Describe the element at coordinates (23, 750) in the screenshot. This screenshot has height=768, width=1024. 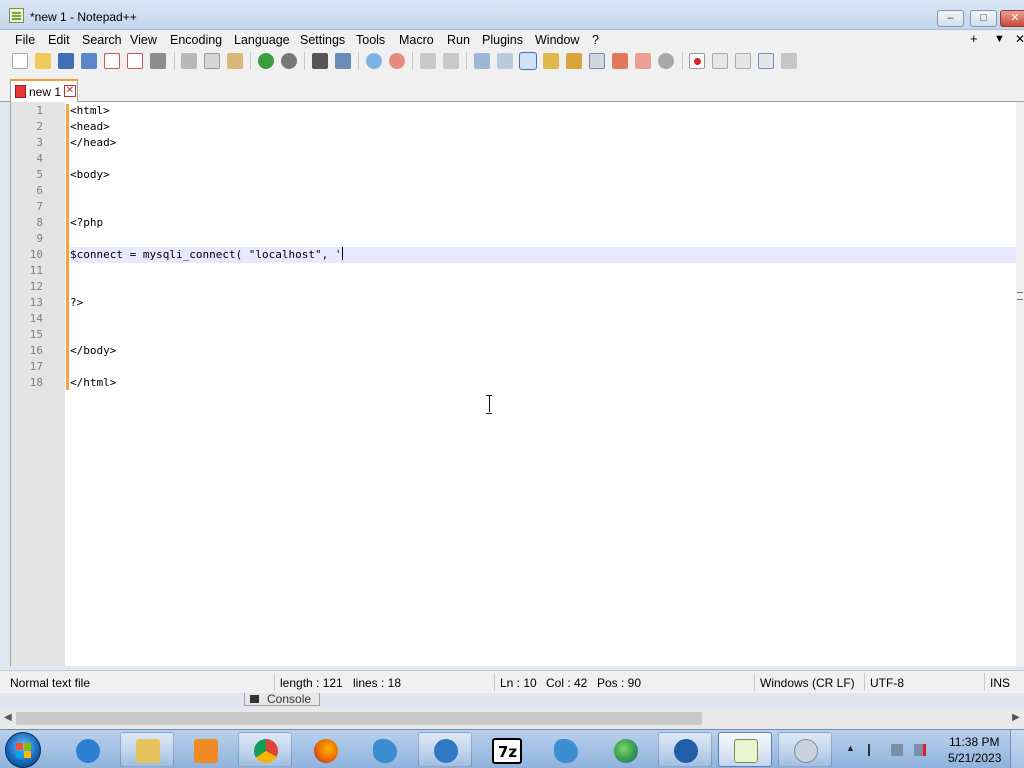
I see `start-button` at that location.